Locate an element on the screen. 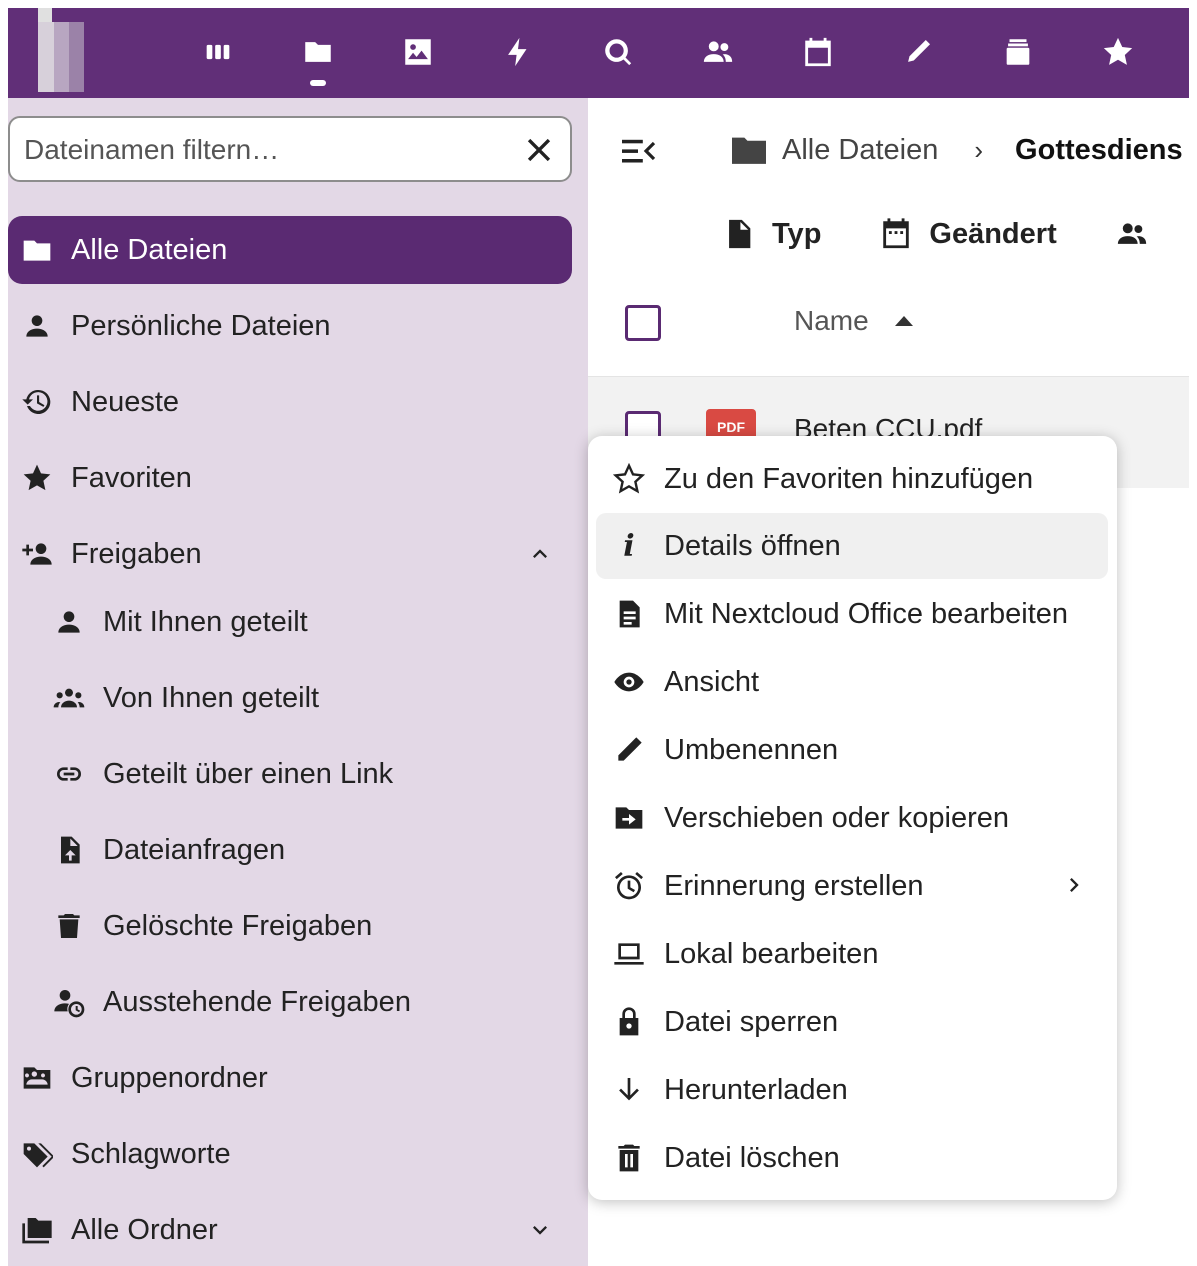  sidebar-item-deleted-shares: Gelöschte Freigaben is located at coordinates (290, 926).